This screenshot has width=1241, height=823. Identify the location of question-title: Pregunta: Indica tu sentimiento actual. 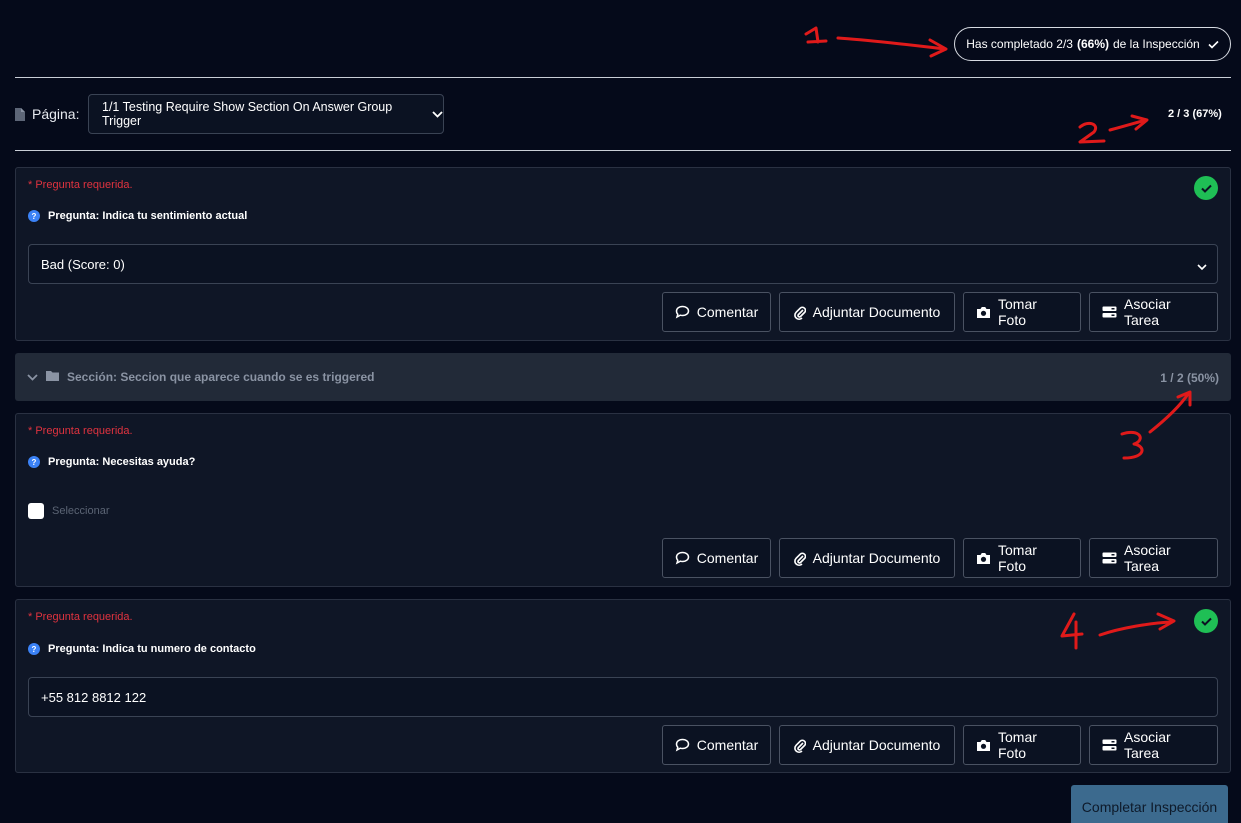
(148, 216).